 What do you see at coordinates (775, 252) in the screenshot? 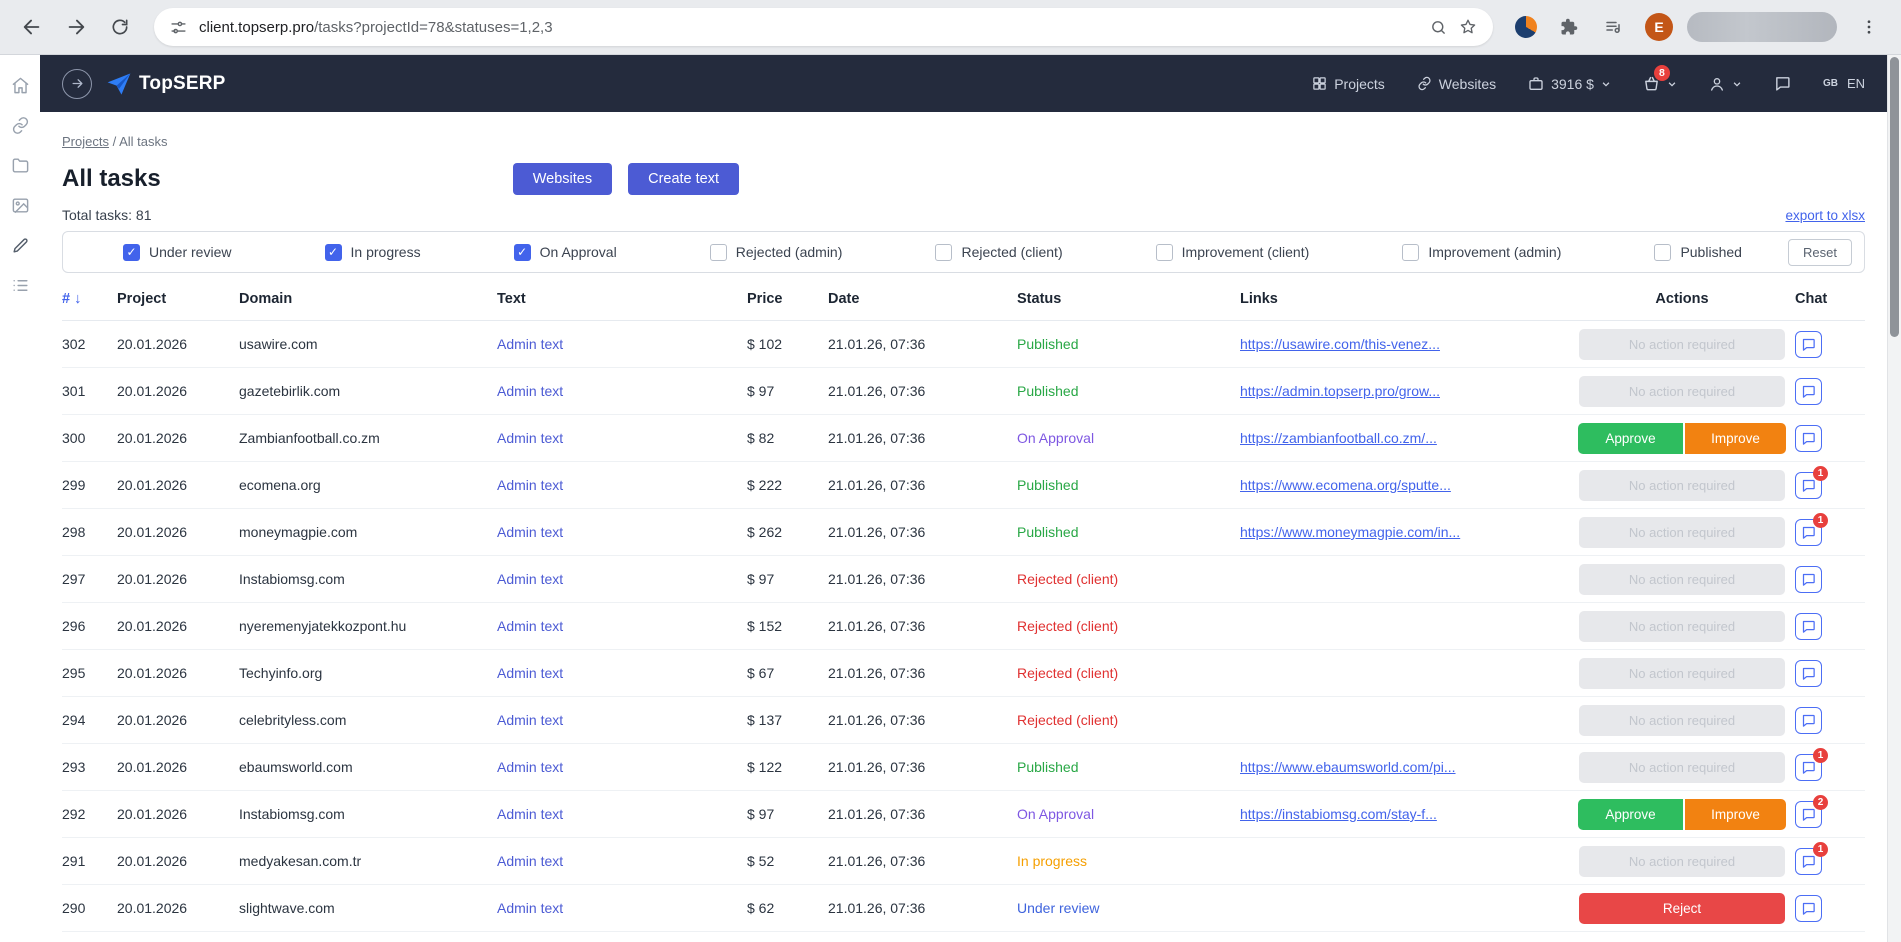
I see `status-filter-option: Rejected (admin)` at bounding box center [775, 252].